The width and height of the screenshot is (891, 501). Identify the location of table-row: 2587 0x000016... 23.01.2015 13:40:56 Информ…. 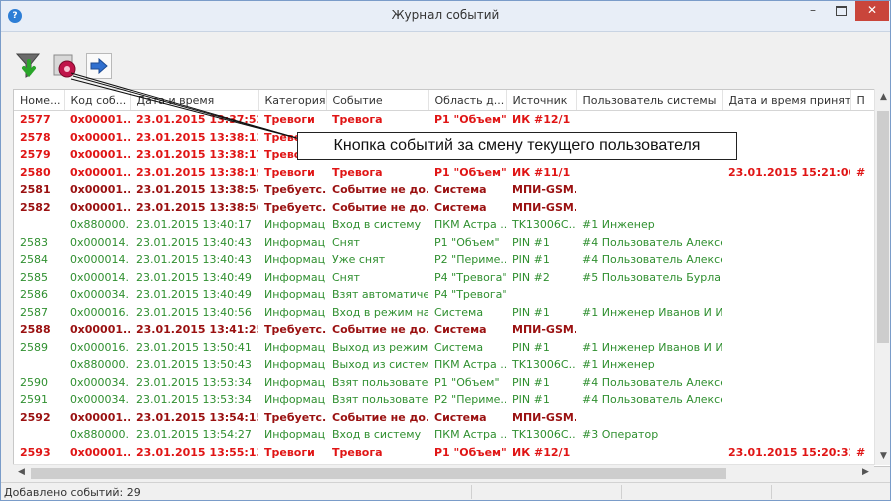
(444, 313).